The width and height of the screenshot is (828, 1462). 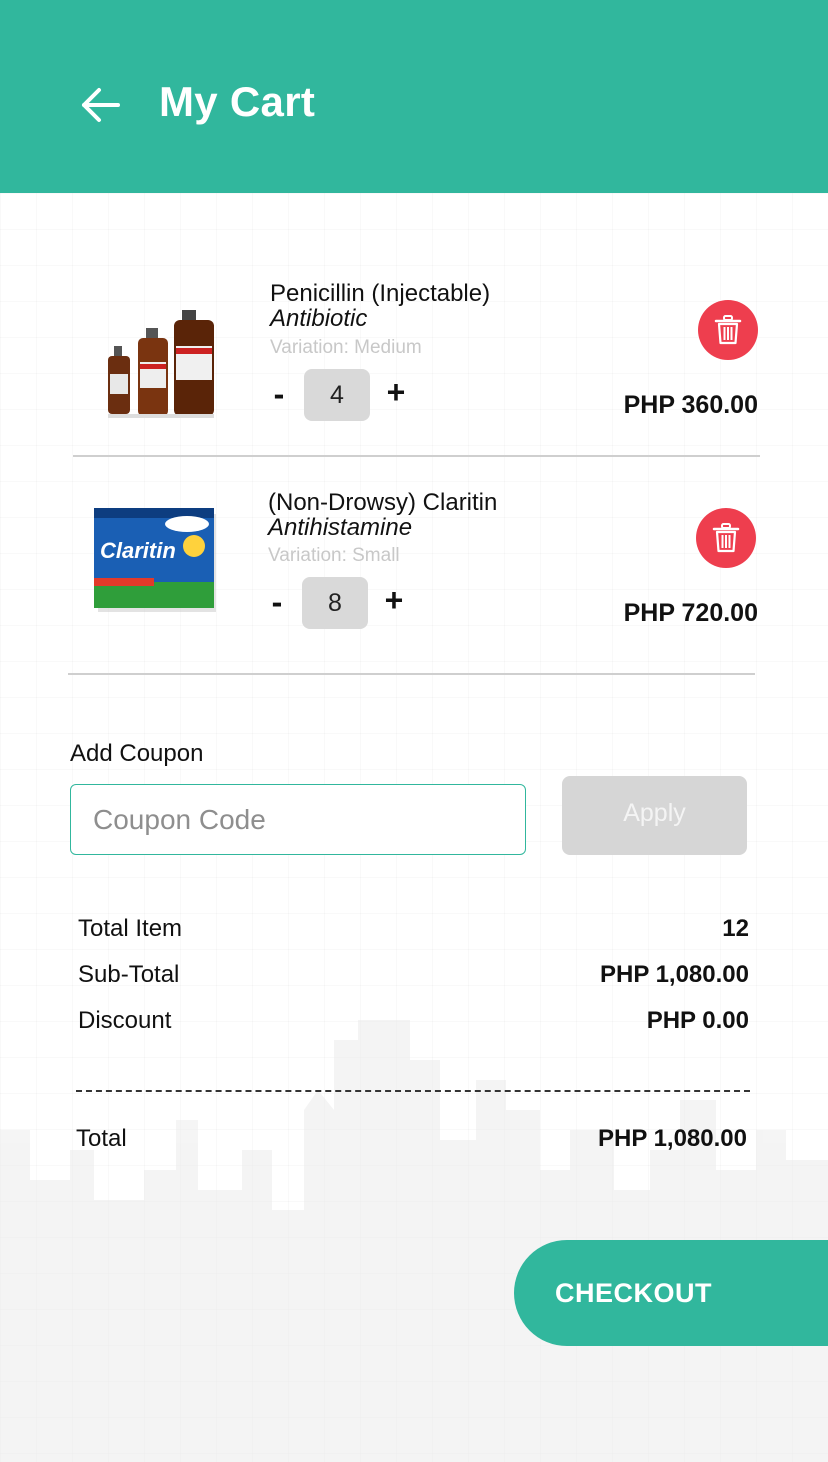 I want to click on quantity-field: 8, so click(x=335, y=603).